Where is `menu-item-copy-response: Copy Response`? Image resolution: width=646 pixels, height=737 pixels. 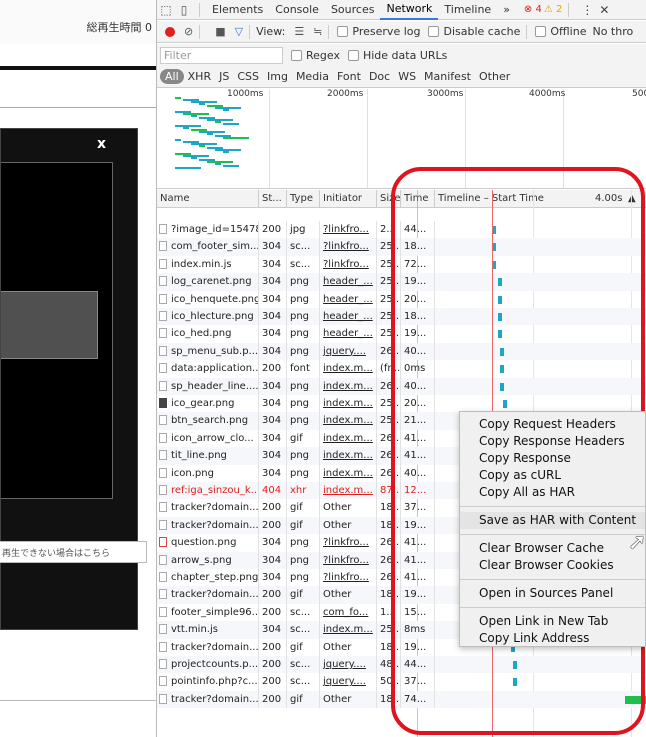
menu-item-copy-response: Copy Response is located at coordinates (552, 458).